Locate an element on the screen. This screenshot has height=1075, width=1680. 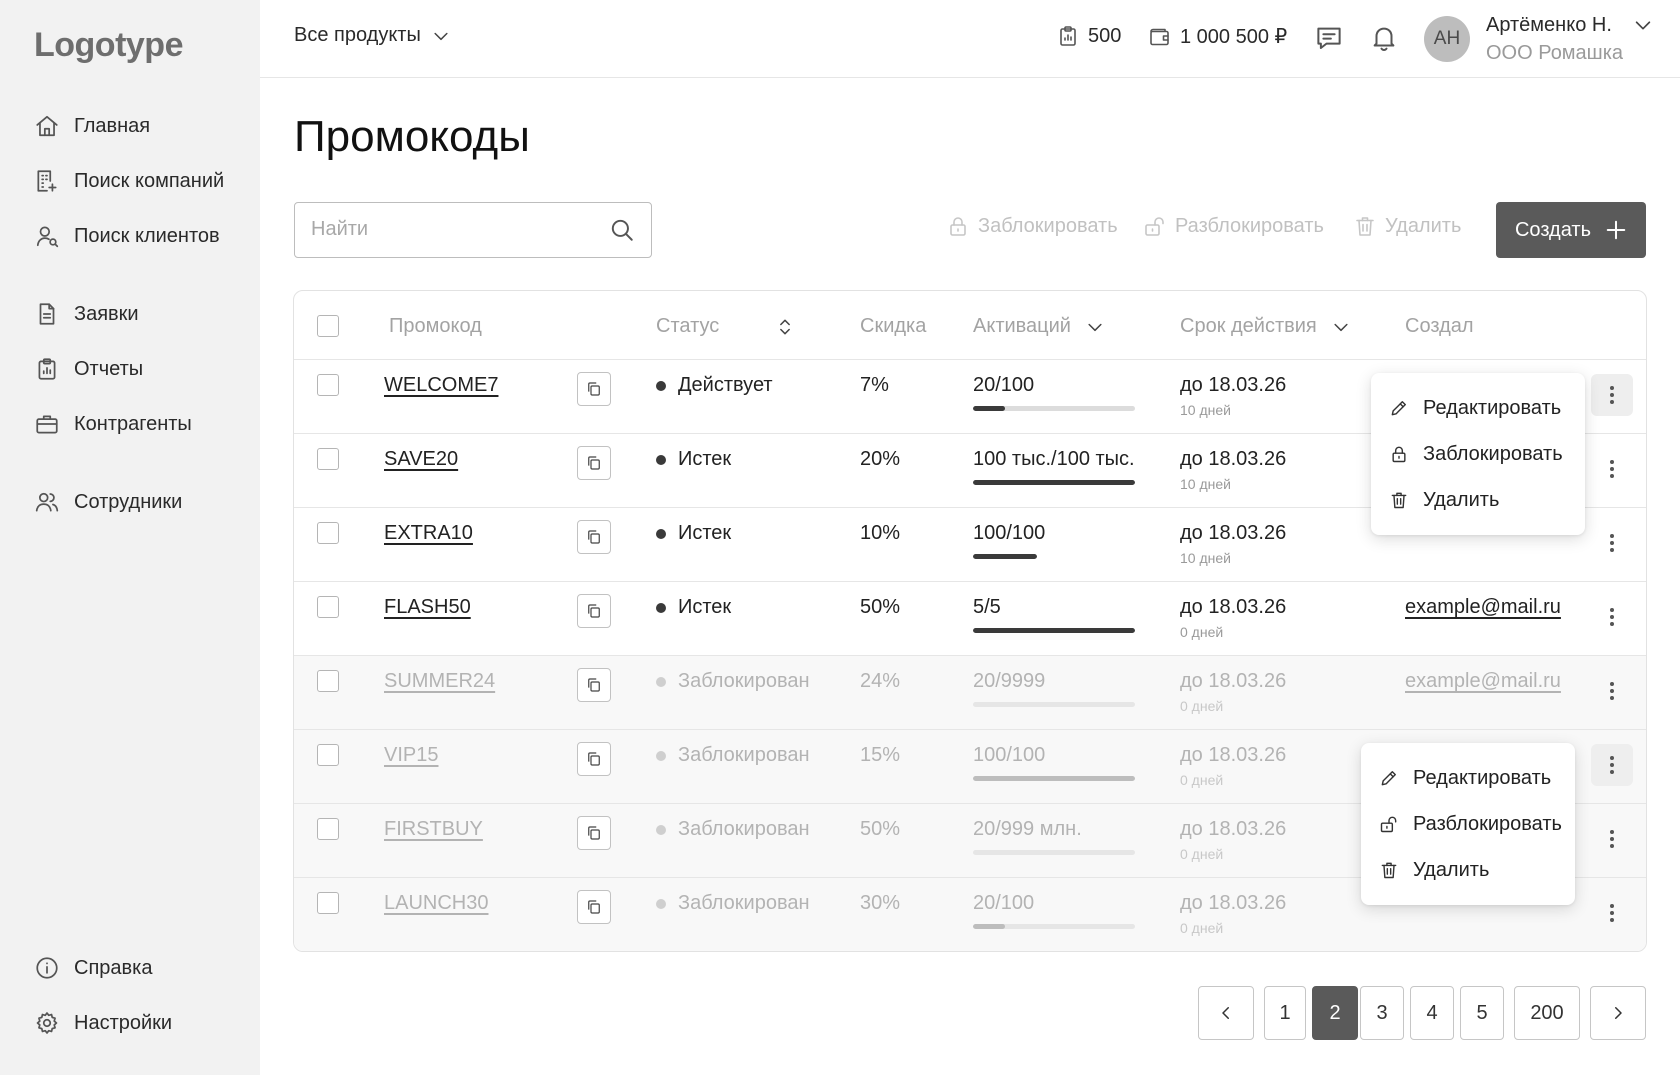
notifications-button is located at coordinates (1384, 38).